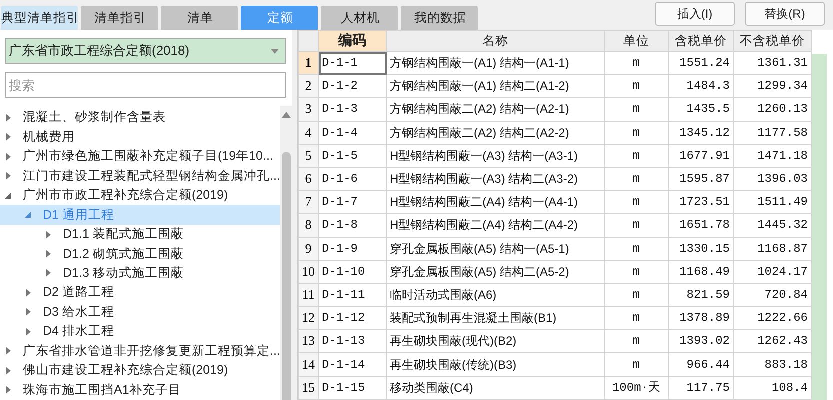 This screenshot has height=400, width=833. I want to click on scroll-up-icon, so click(286, 115).